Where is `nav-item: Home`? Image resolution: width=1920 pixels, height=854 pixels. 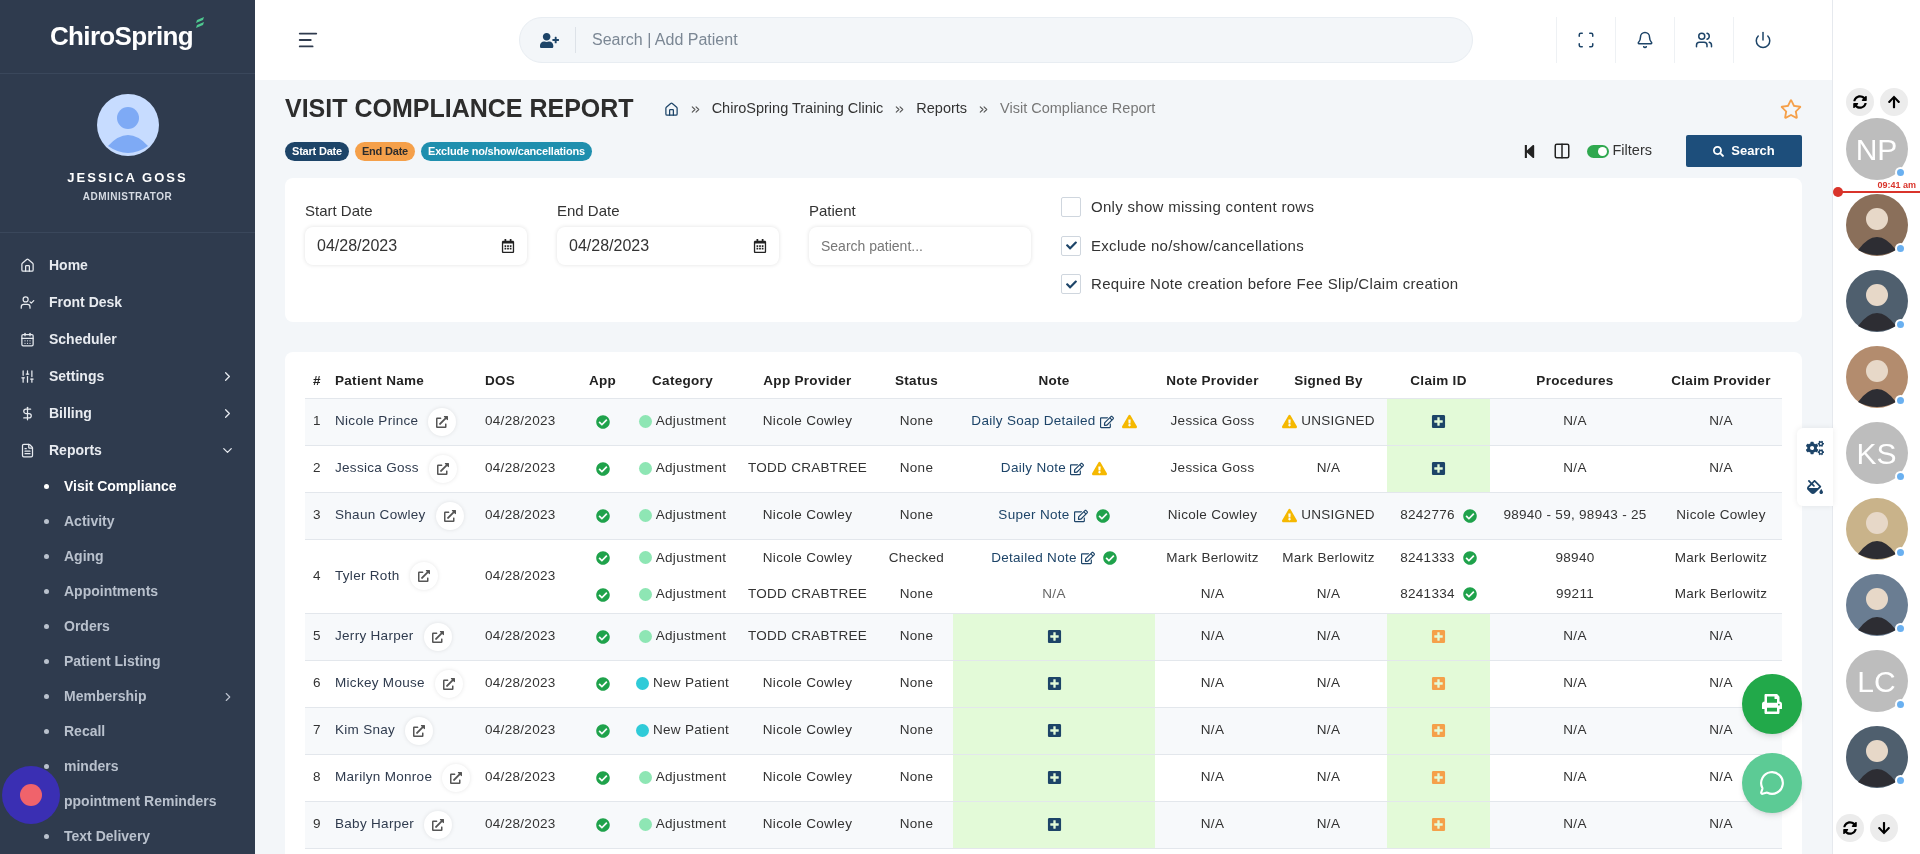
nav-item: Home is located at coordinates (127, 265).